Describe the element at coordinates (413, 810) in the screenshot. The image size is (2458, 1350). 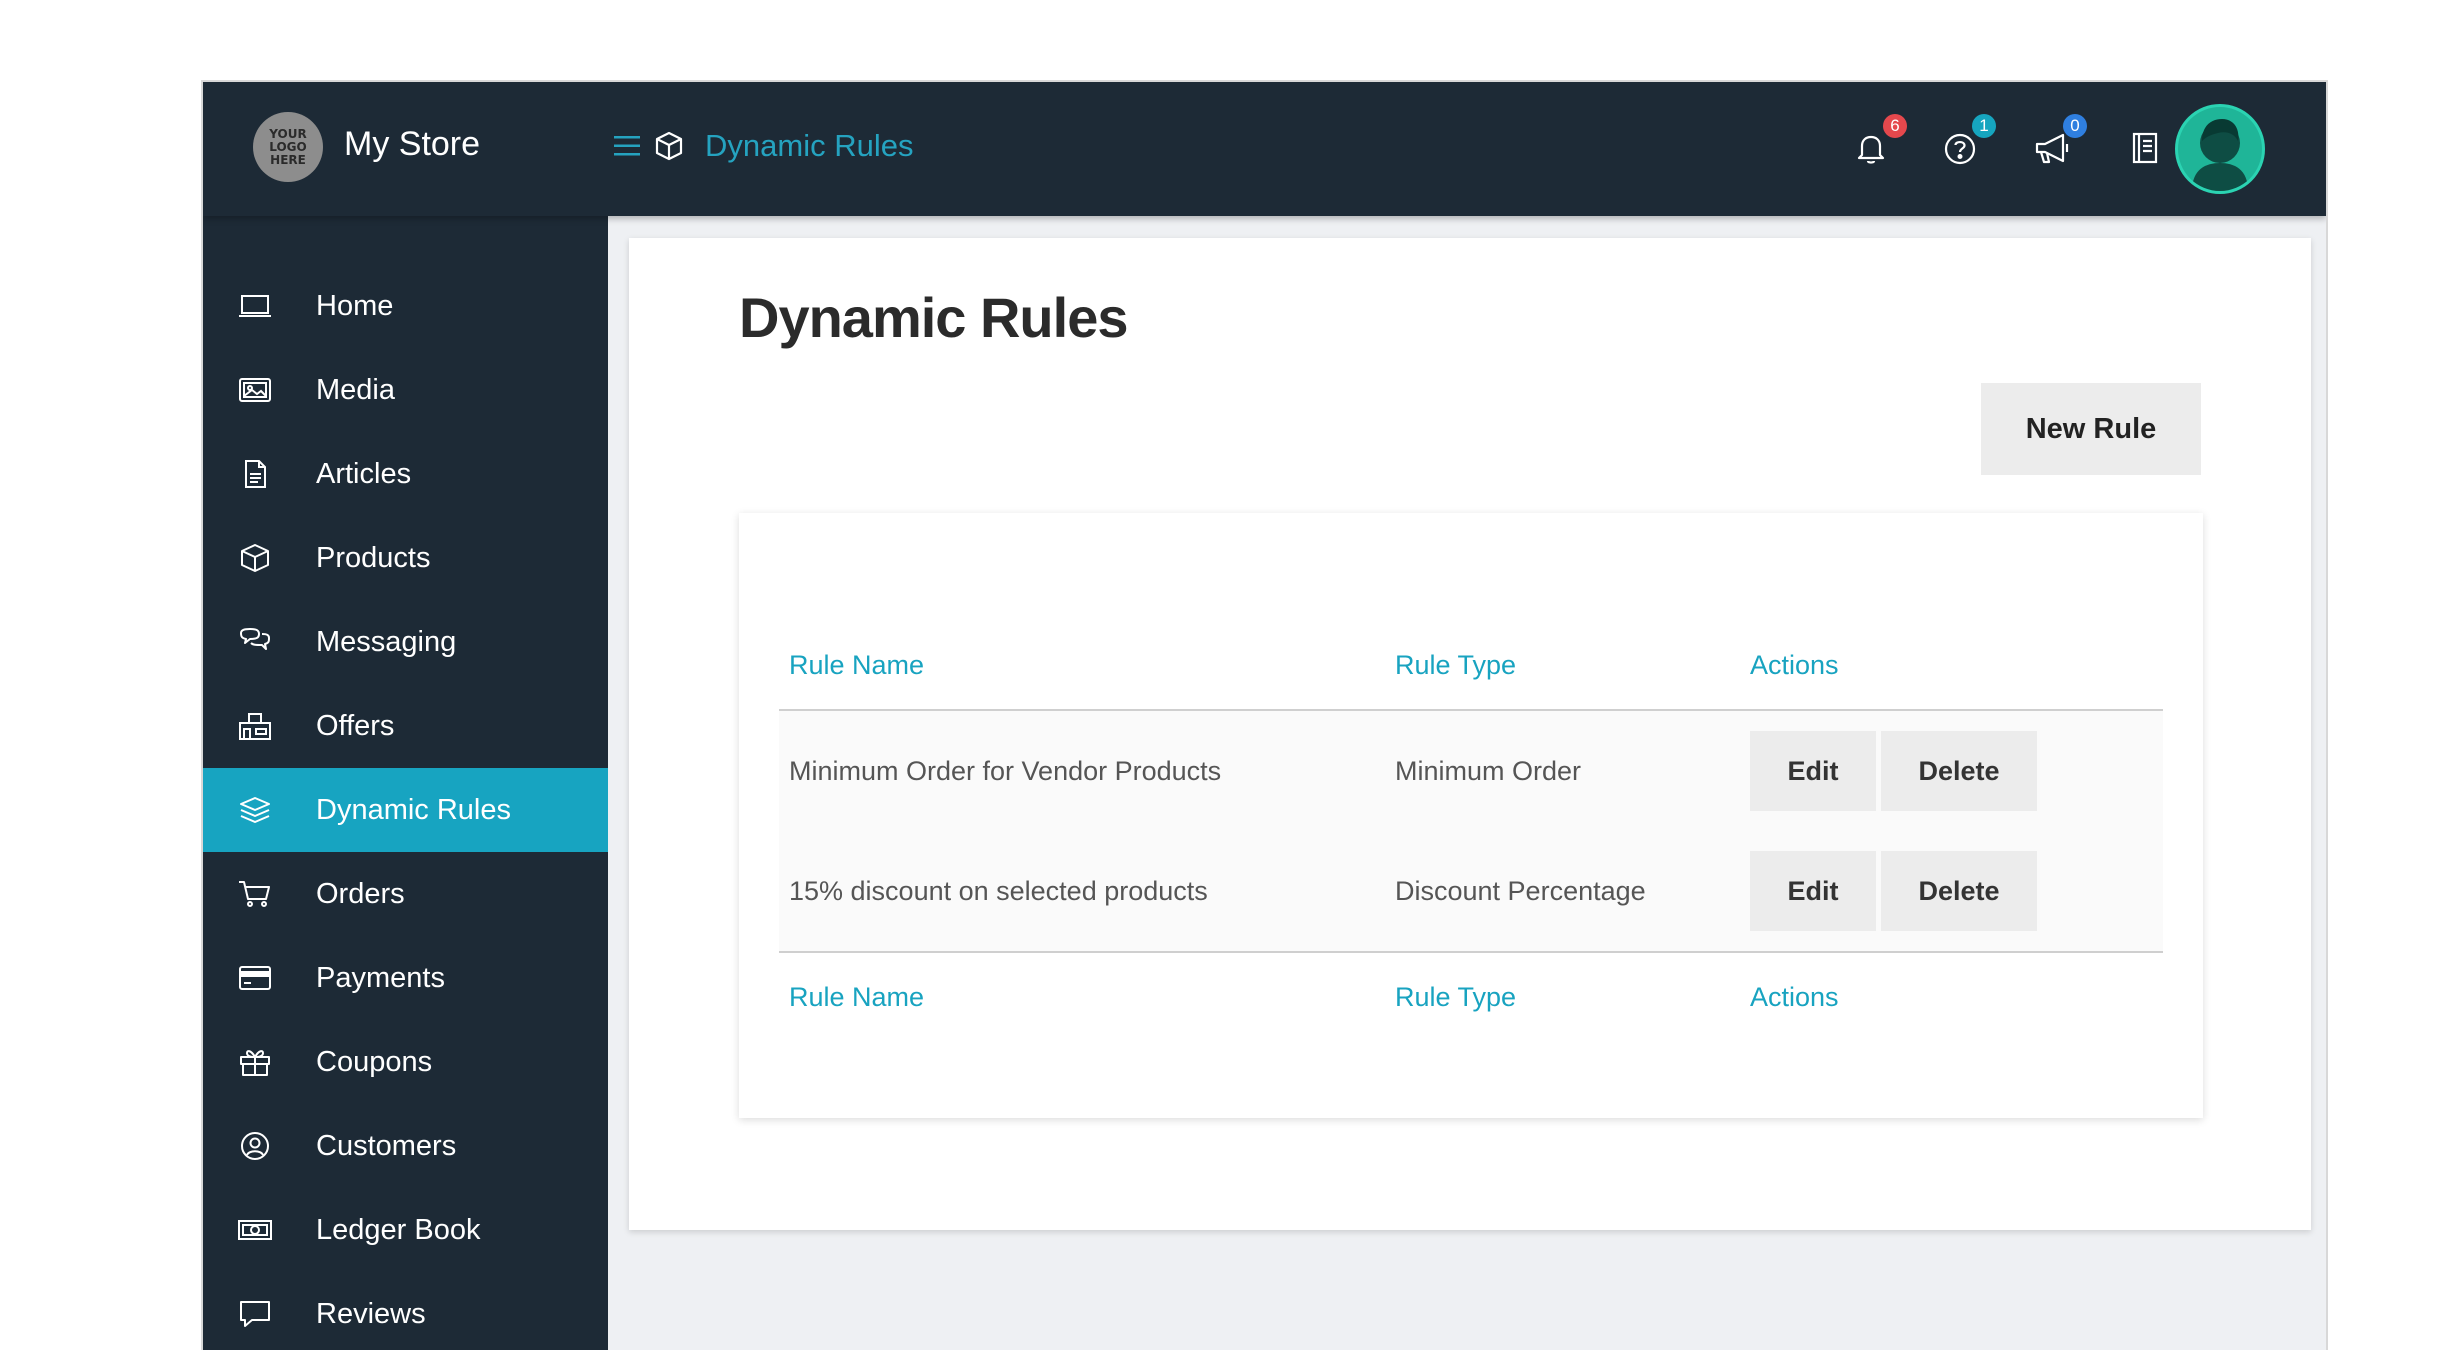
I see `sidebar-item-label: Dynamic Rules` at that location.